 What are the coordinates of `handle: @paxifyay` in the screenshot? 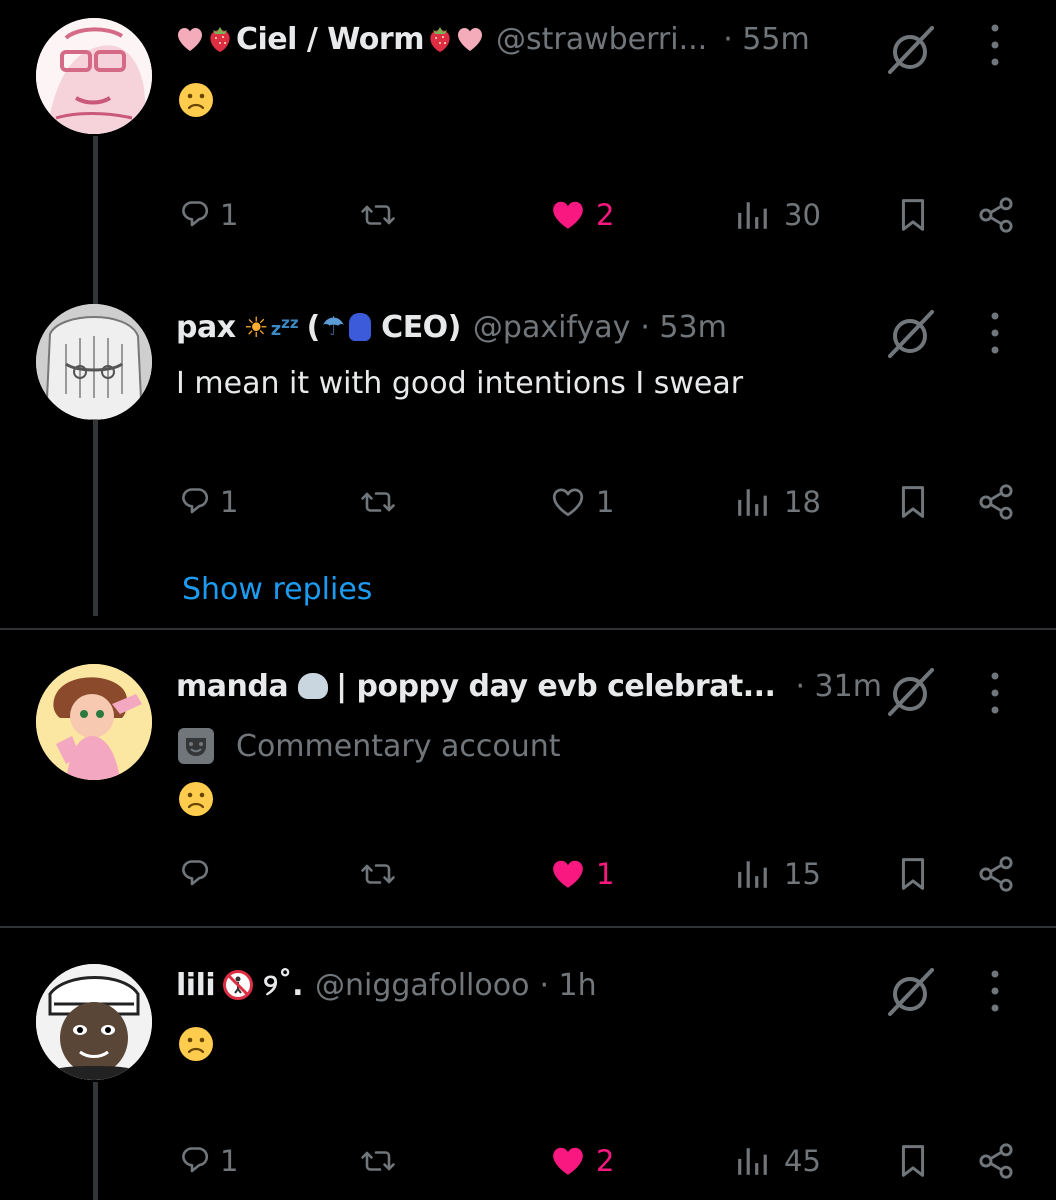 It's located at (551, 327).